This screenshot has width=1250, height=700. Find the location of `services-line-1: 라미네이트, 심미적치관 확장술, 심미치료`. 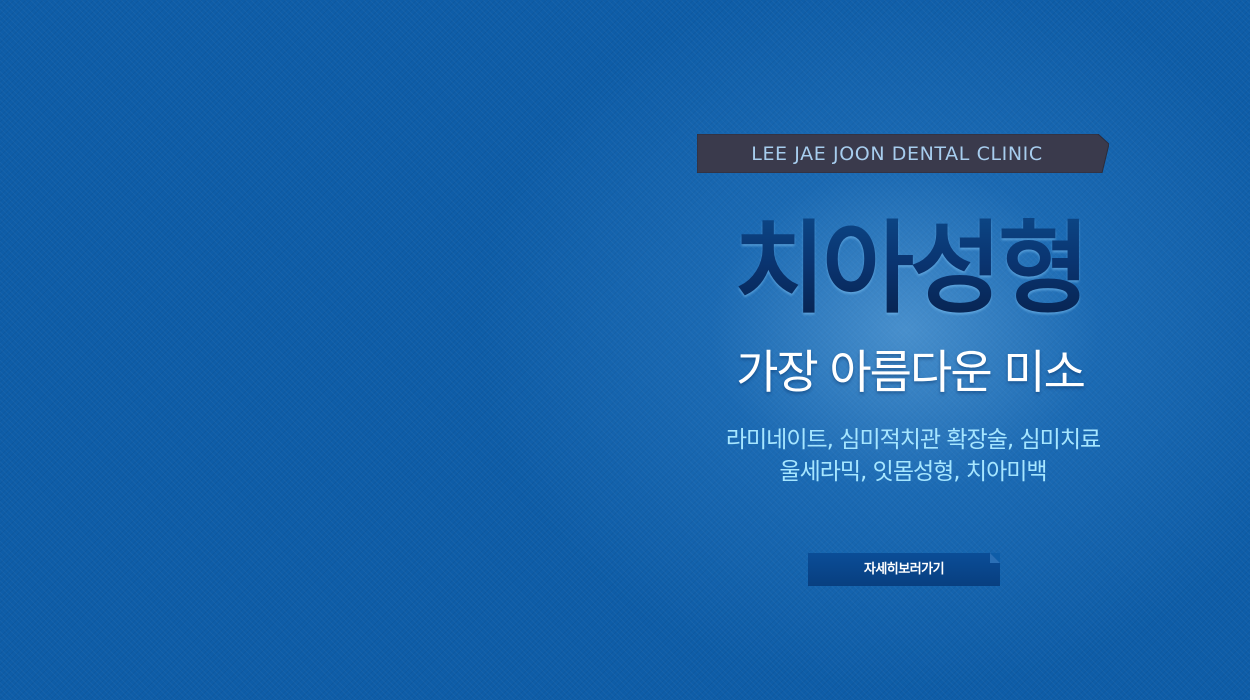

services-line-1: 라미네이트, 심미적치관 확장술, 심미치료 is located at coordinates (913, 440).